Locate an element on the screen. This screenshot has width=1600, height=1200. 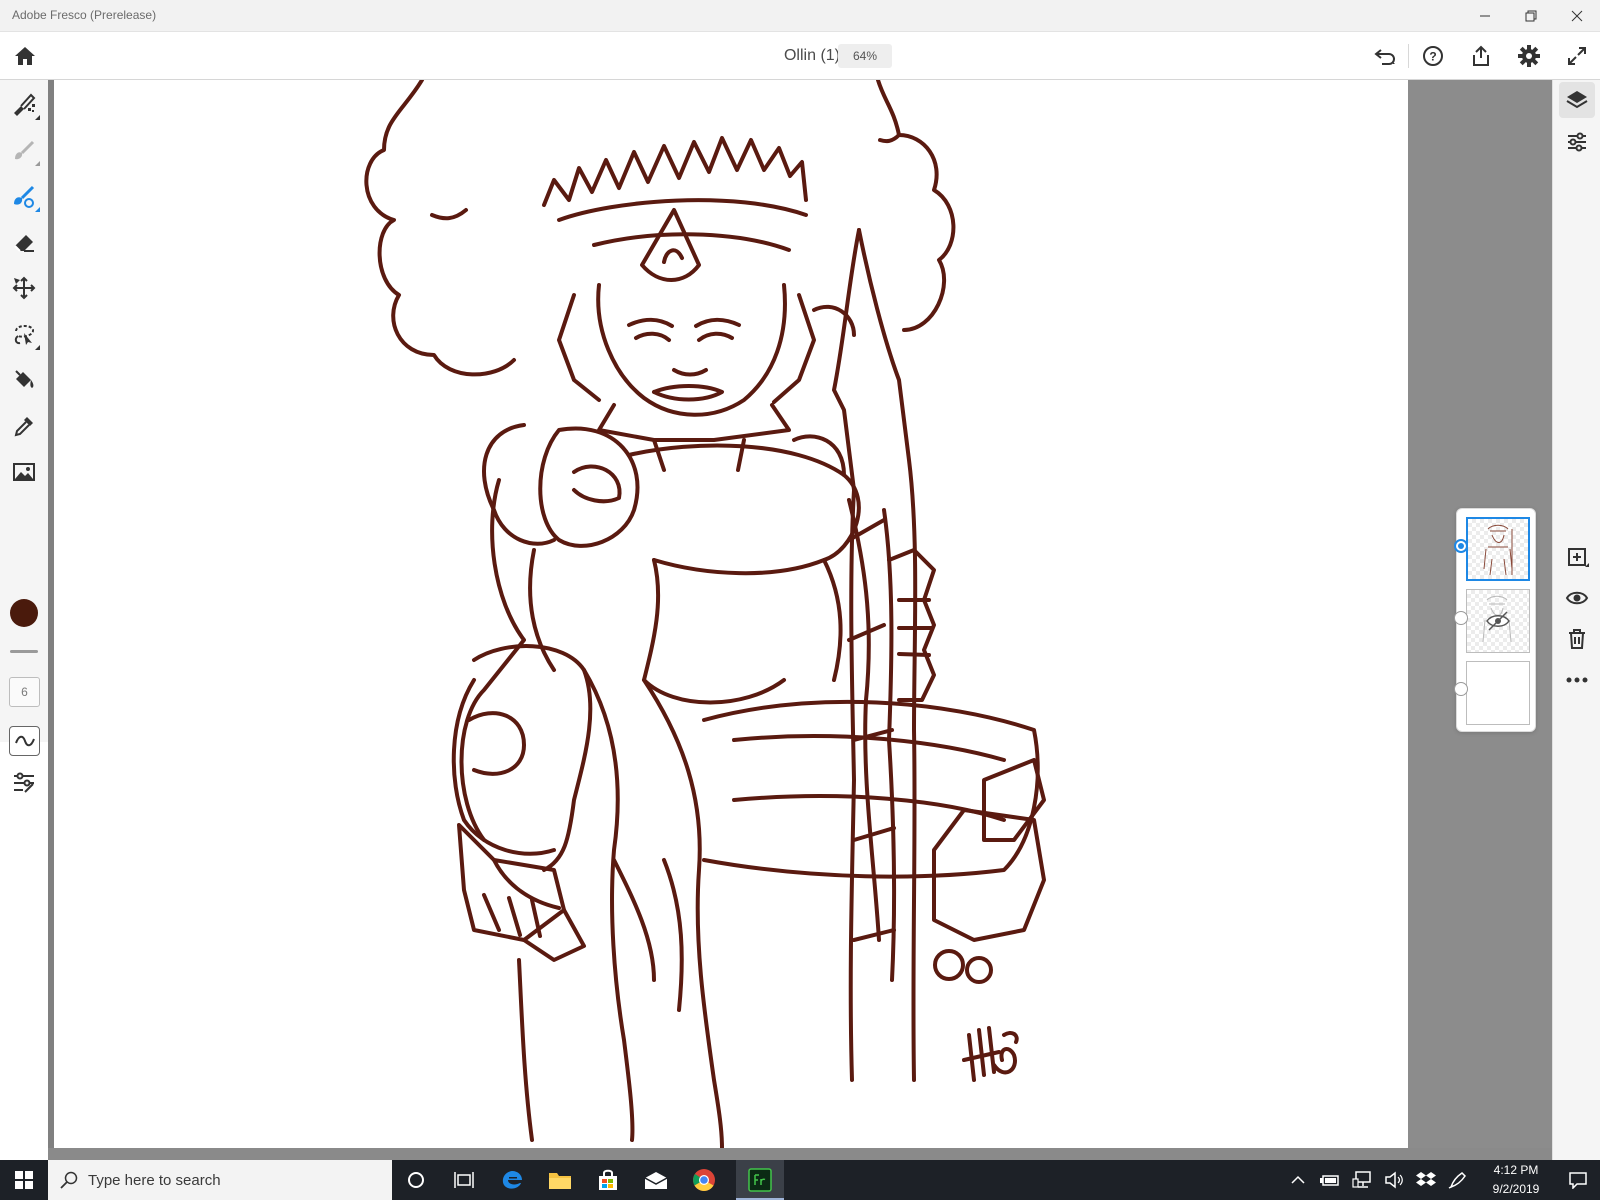
restore-icon is located at coordinates (1531, 16).